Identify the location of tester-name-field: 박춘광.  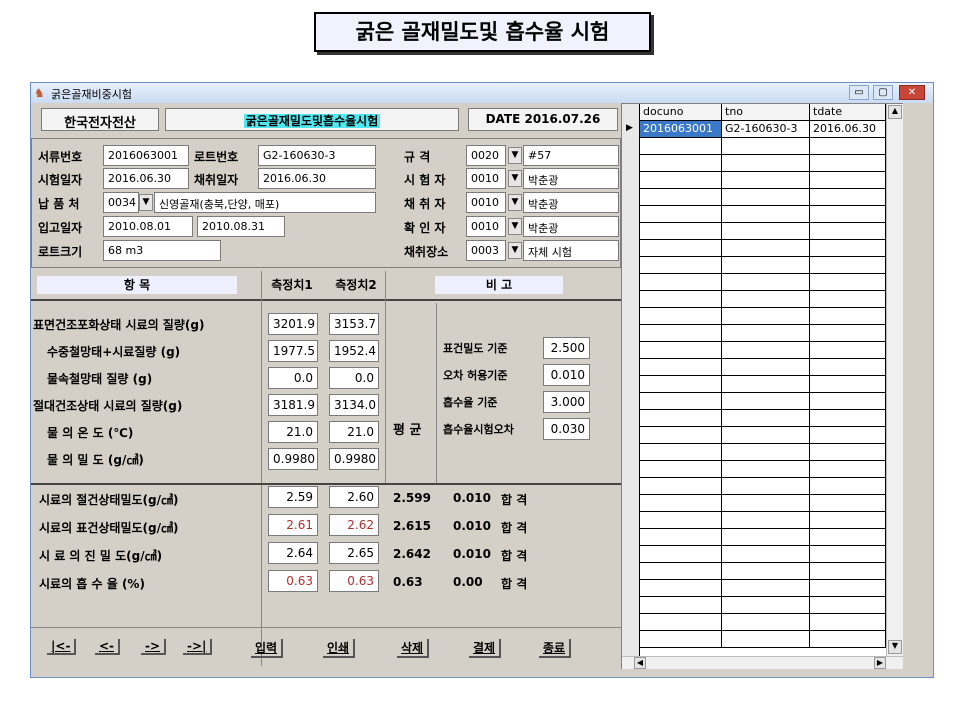
(571, 178).